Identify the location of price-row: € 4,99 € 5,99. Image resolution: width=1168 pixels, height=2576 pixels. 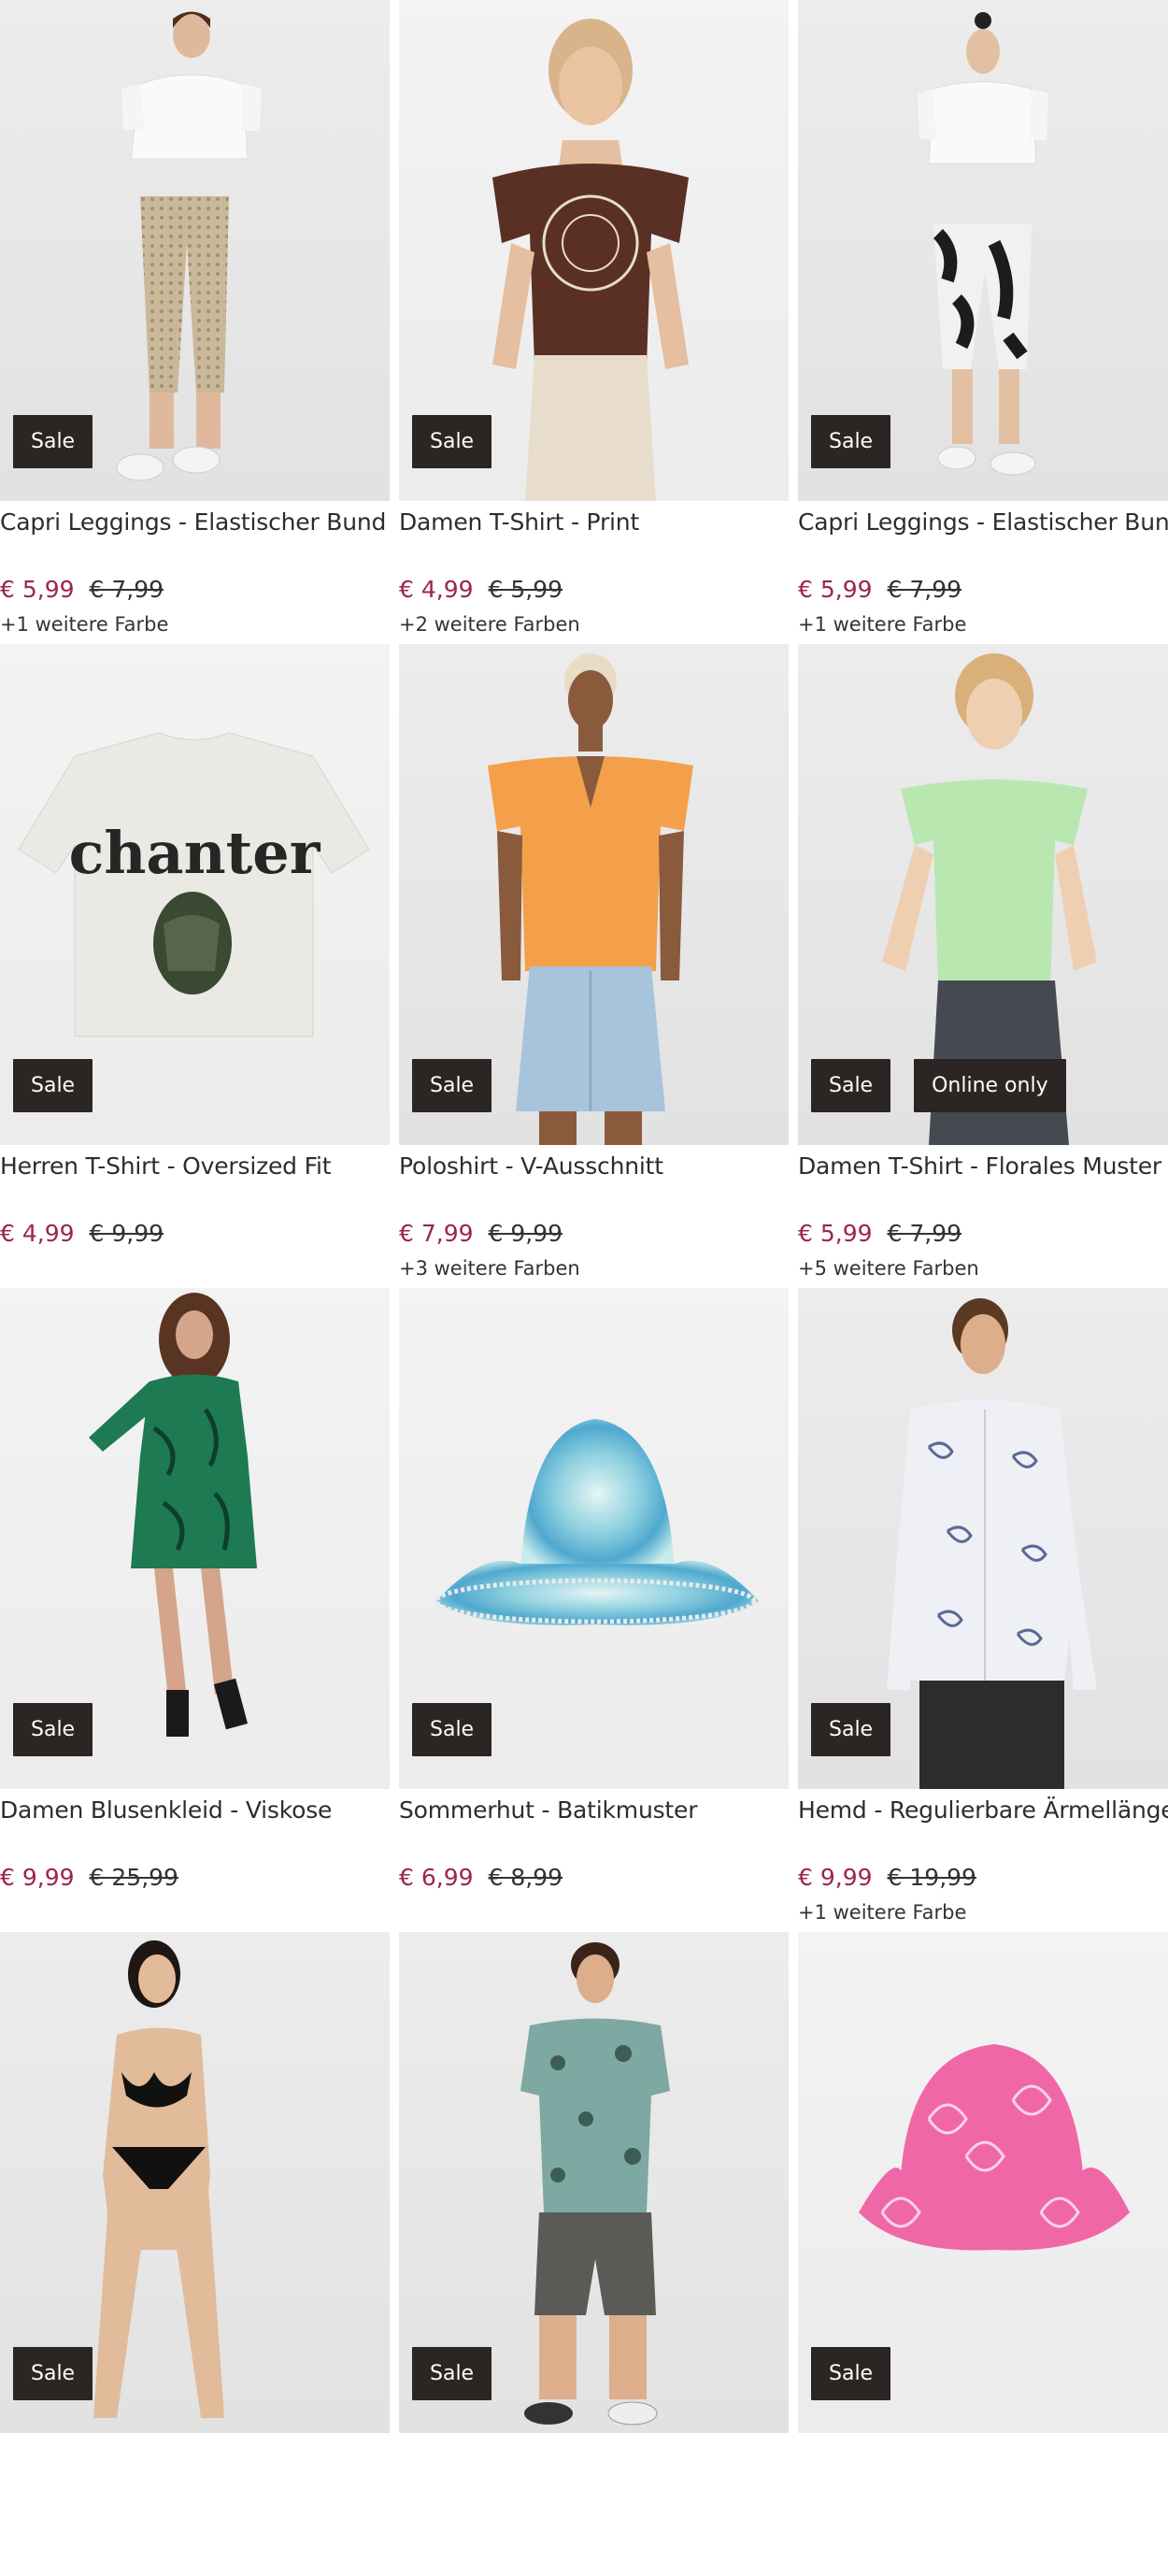
(481, 589).